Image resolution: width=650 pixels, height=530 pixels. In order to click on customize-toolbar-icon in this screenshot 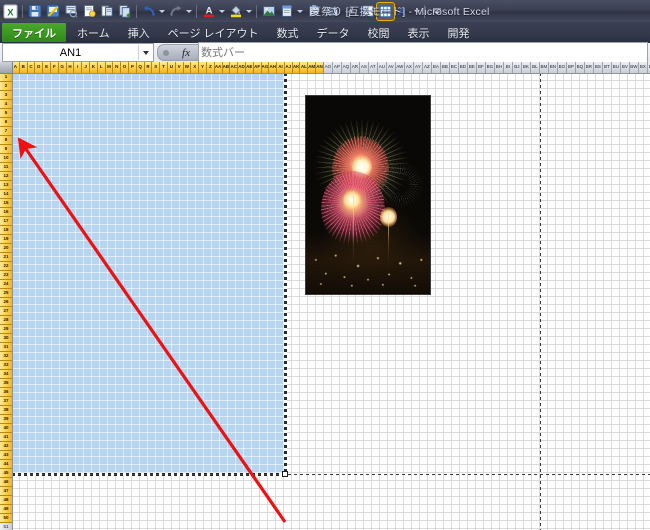, I will do `click(436, 11)`.